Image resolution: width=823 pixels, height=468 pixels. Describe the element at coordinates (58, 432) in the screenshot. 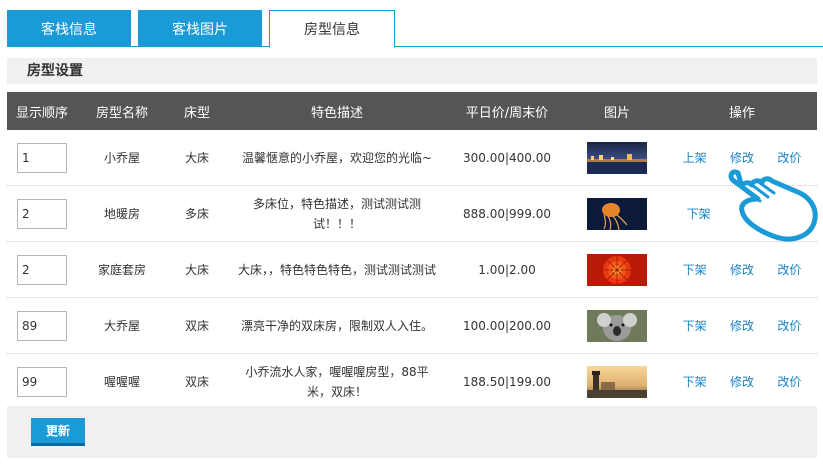

I see `update-button: 更新` at that location.